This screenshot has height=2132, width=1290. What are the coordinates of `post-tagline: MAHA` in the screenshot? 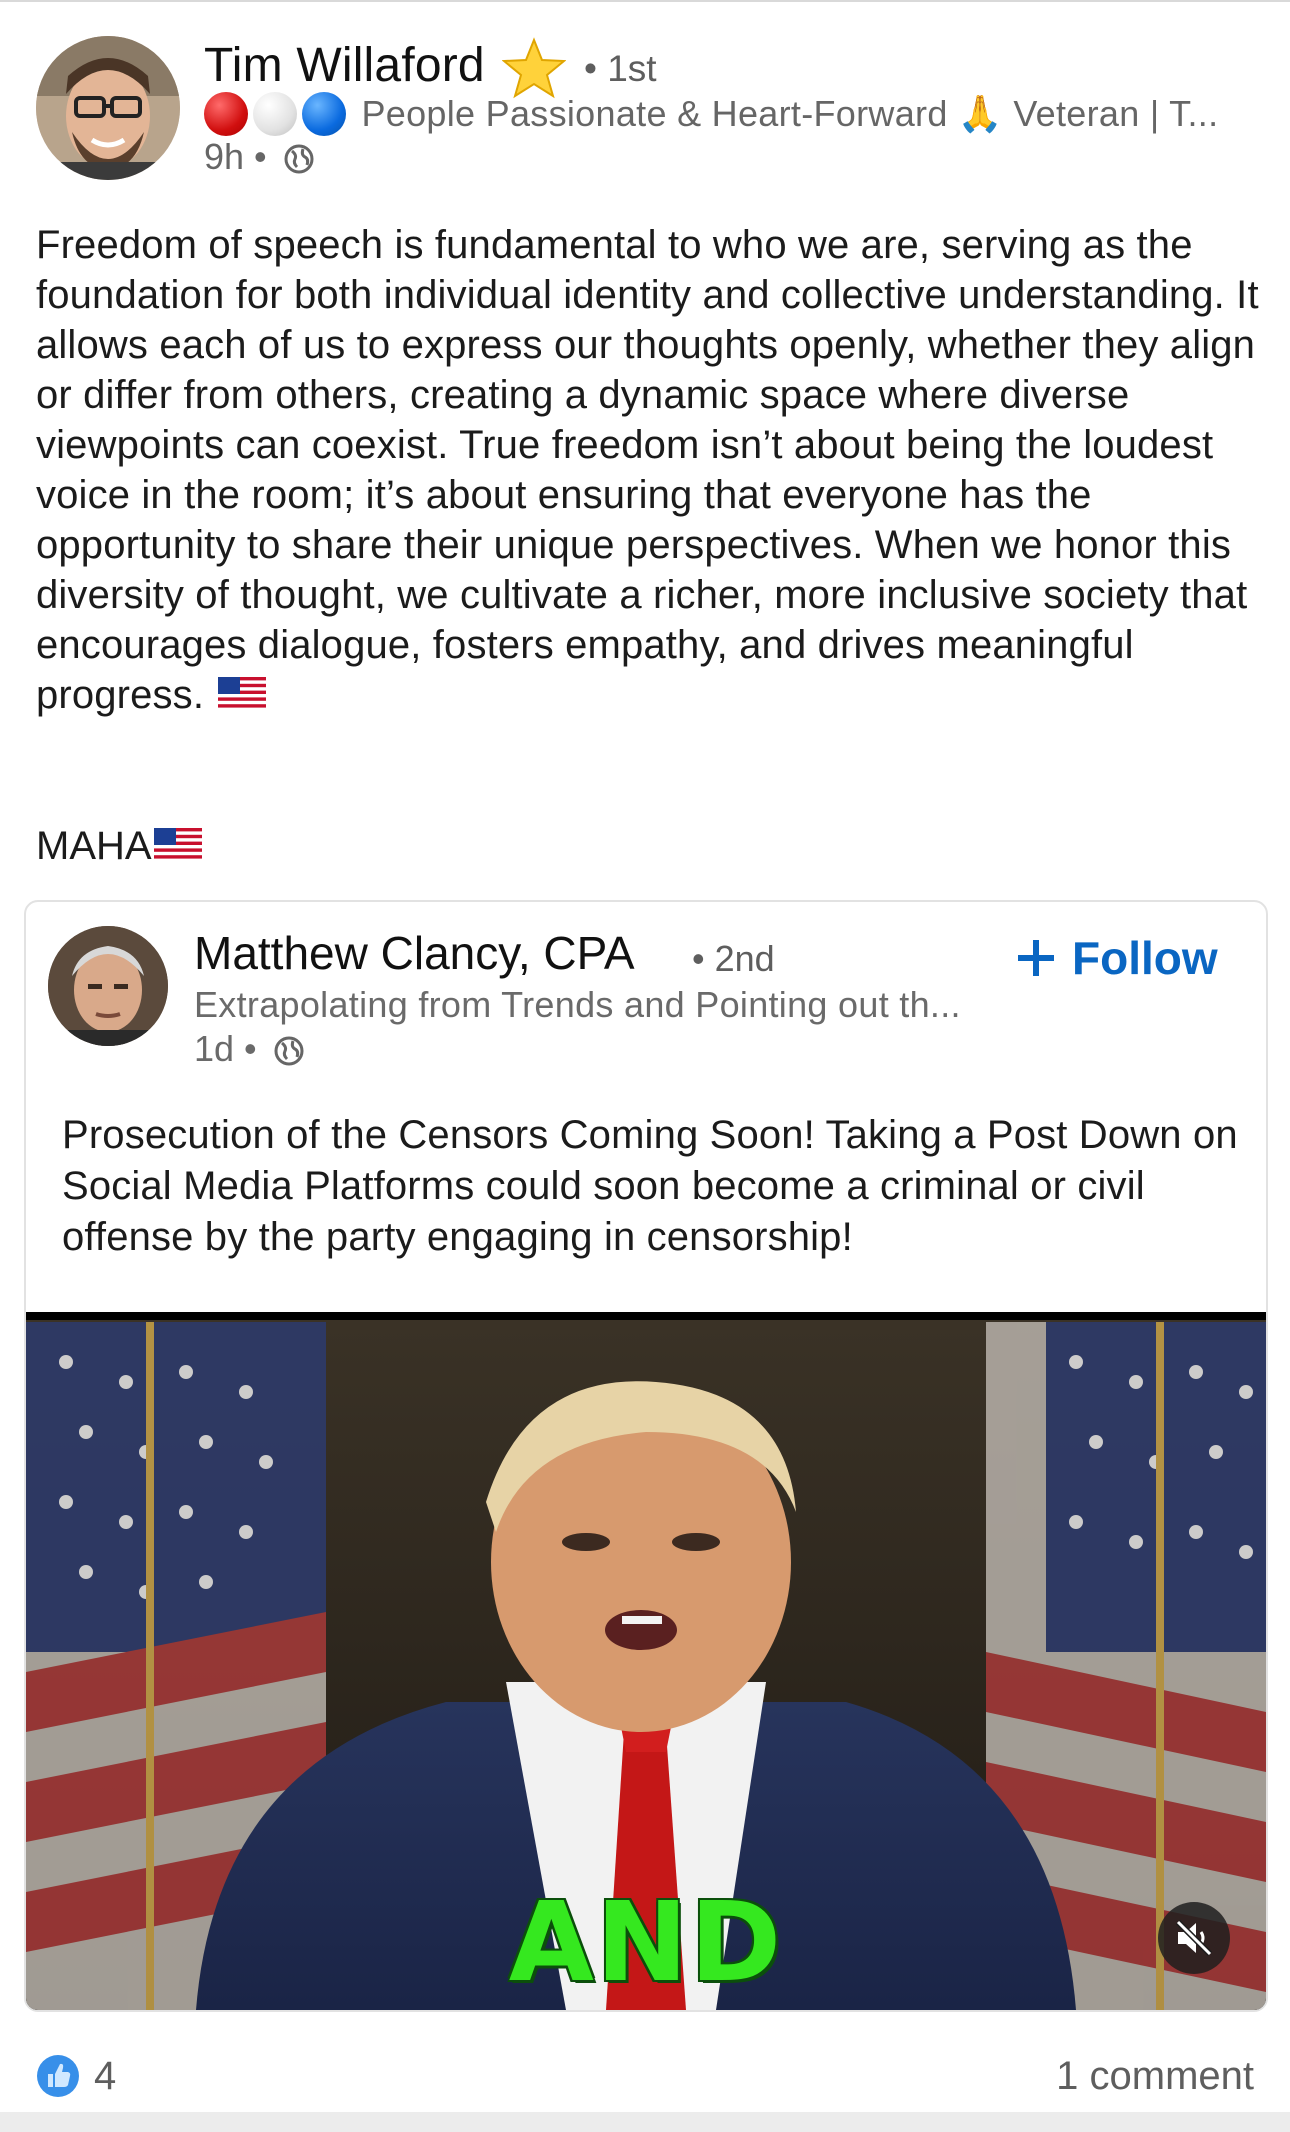 It's located at (119, 846).